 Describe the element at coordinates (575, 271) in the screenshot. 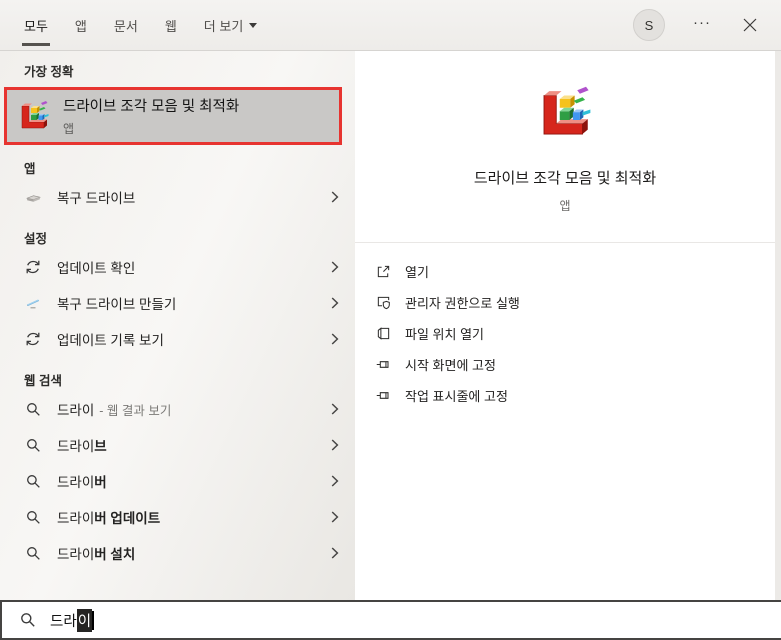

I see `action-open: 열기` at that location.